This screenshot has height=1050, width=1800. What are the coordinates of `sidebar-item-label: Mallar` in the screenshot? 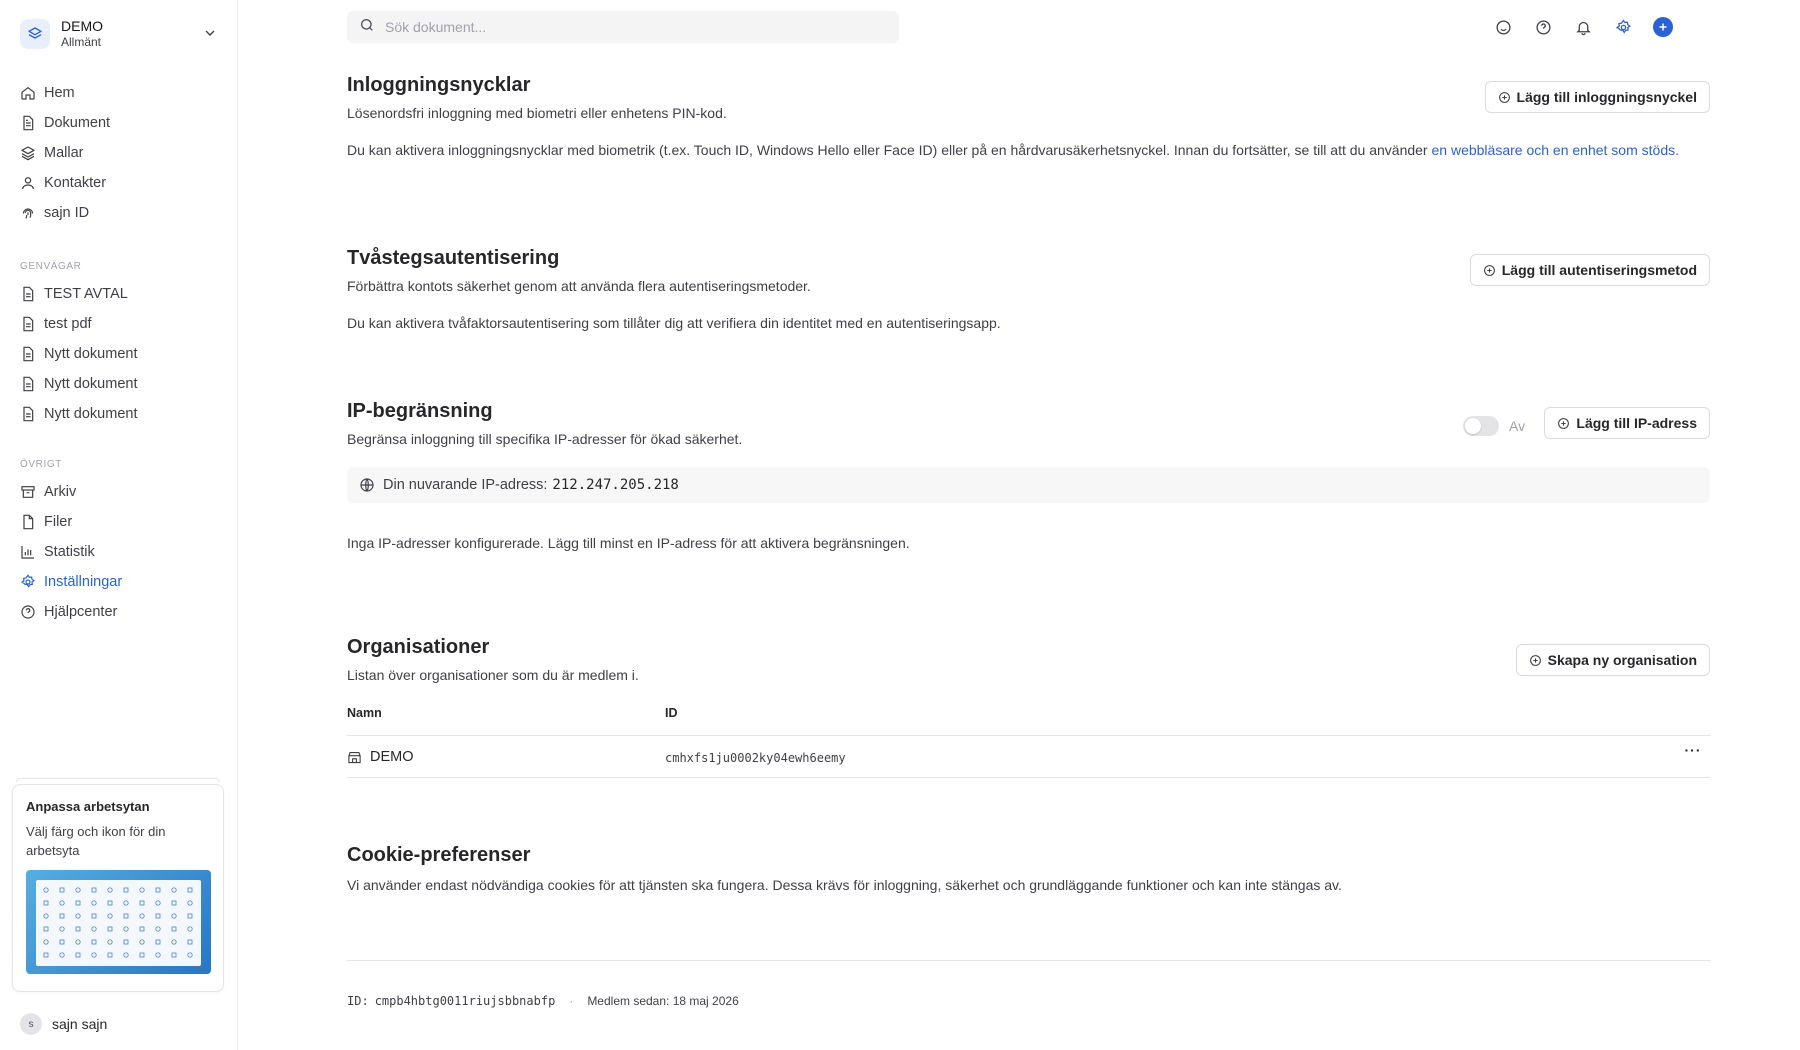 It's located at (64, 153).